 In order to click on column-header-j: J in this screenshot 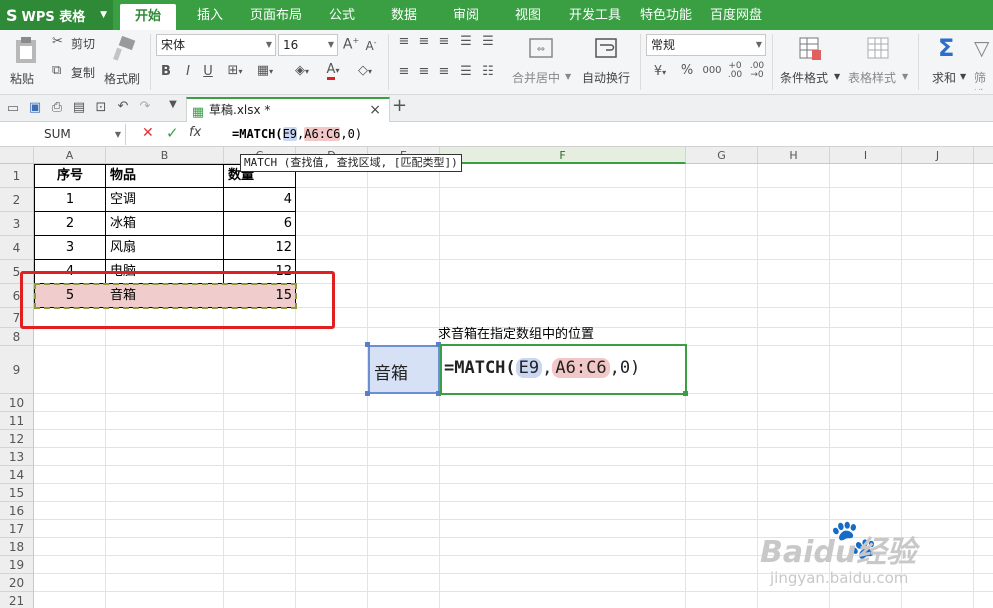, I will do `click(938, 155)`.